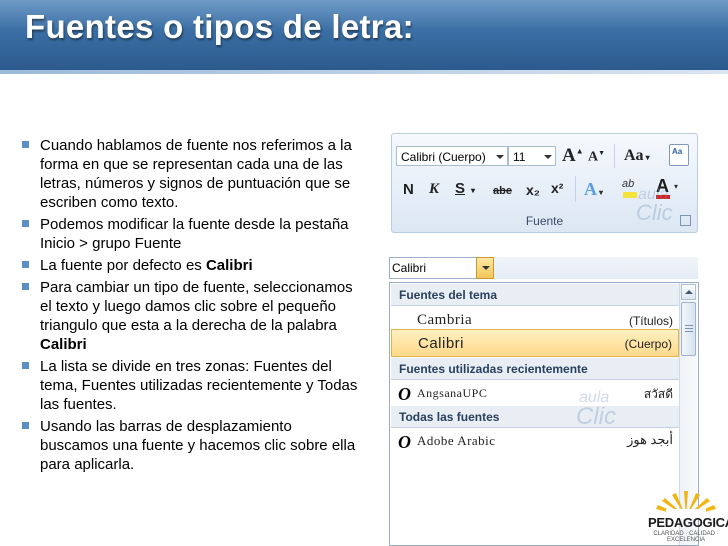 This screenshot has height=546, width=728. What do you see at coordinates (686, 537) in the screenshot?
I see `logo-tagline: CLARIDAD · CALIDAD · EXCELENCIA` at bounding box center [686, 537].